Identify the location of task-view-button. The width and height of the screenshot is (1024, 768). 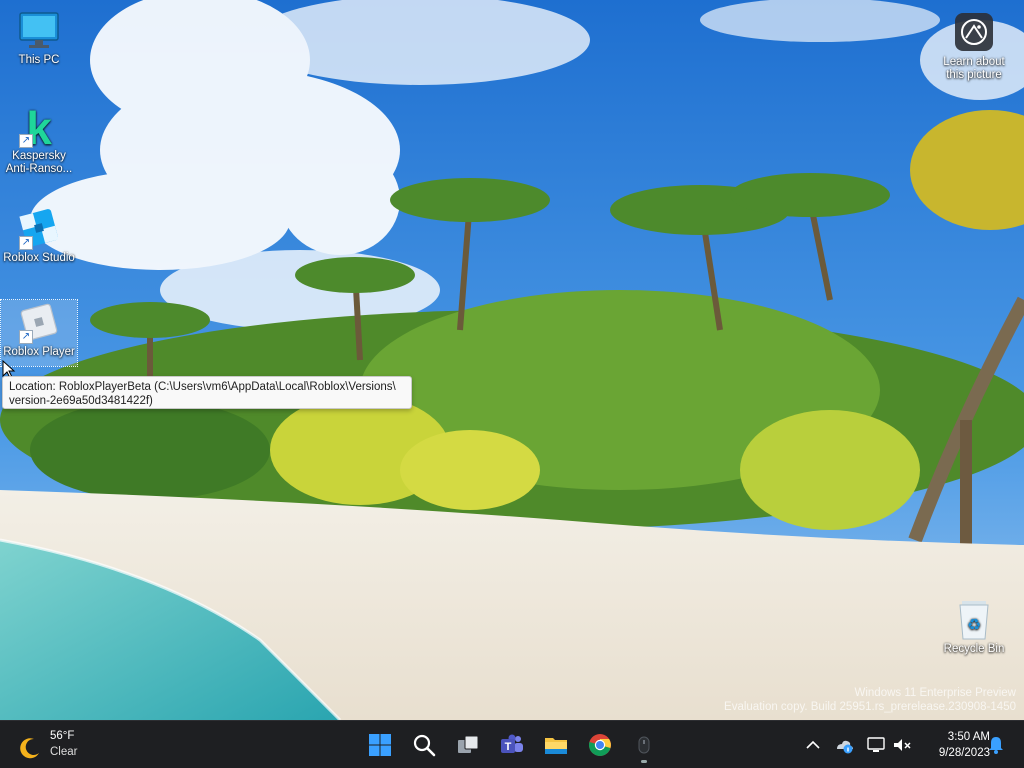
(468, 745).